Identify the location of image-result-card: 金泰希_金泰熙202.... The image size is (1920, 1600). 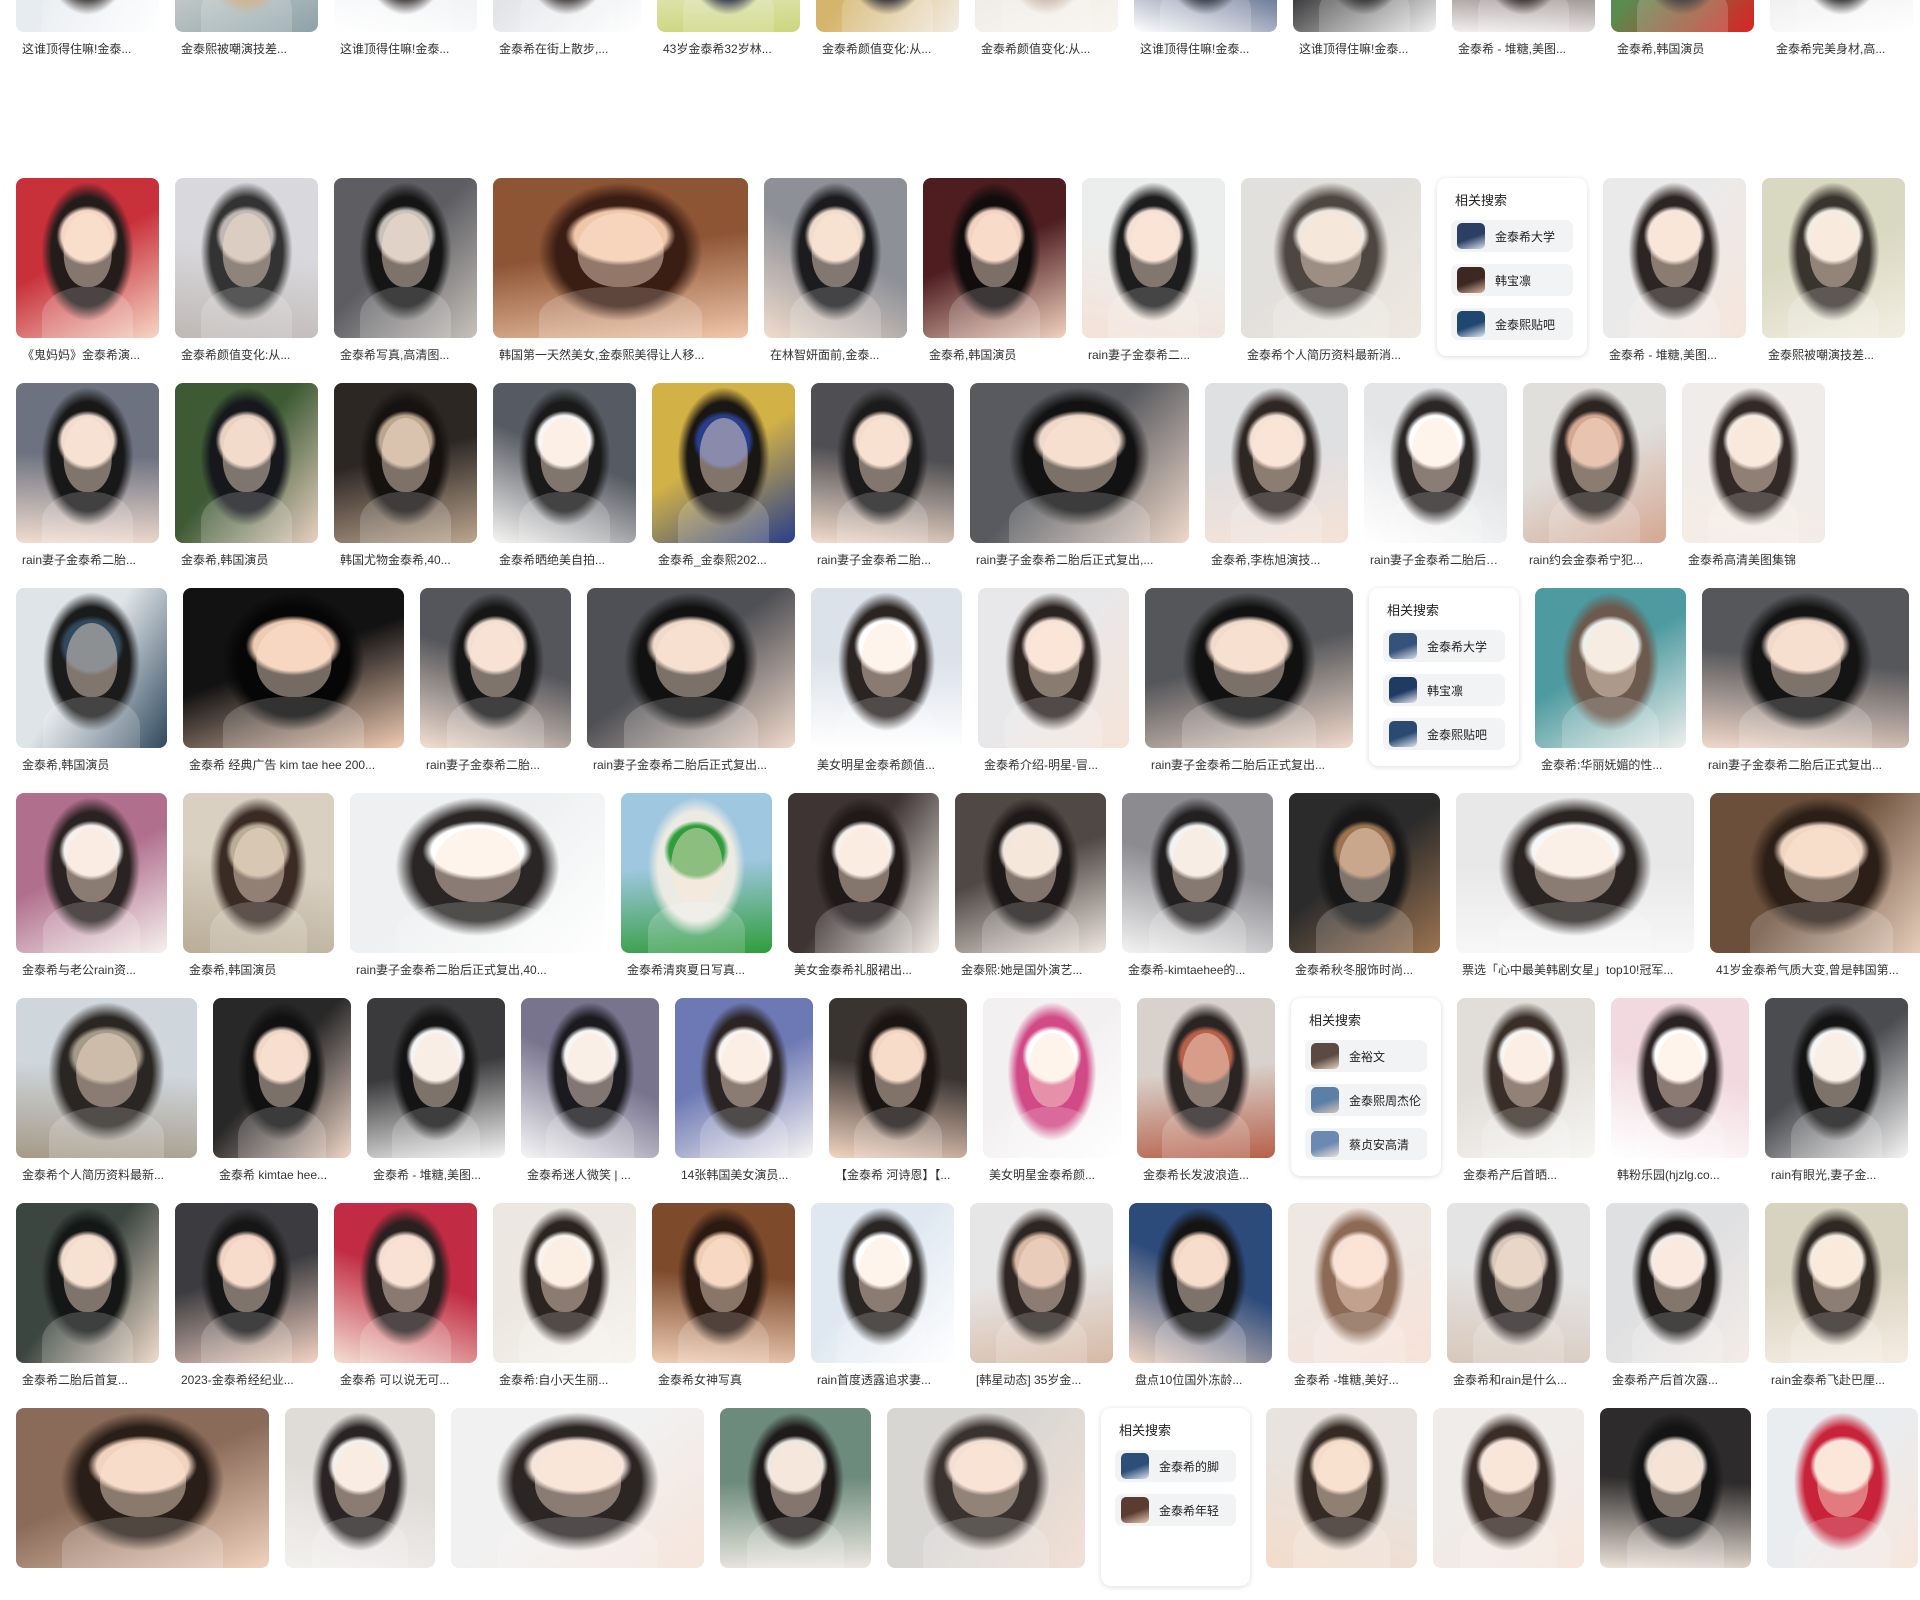
(723, 479).